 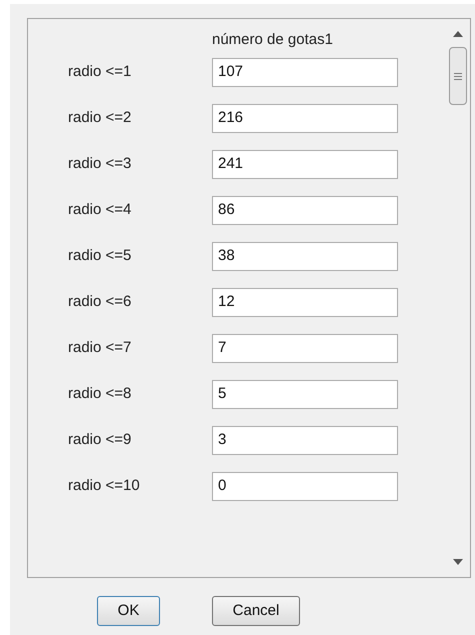 I want to click on dialog-button: Cancel, so click(x=256, y=611).